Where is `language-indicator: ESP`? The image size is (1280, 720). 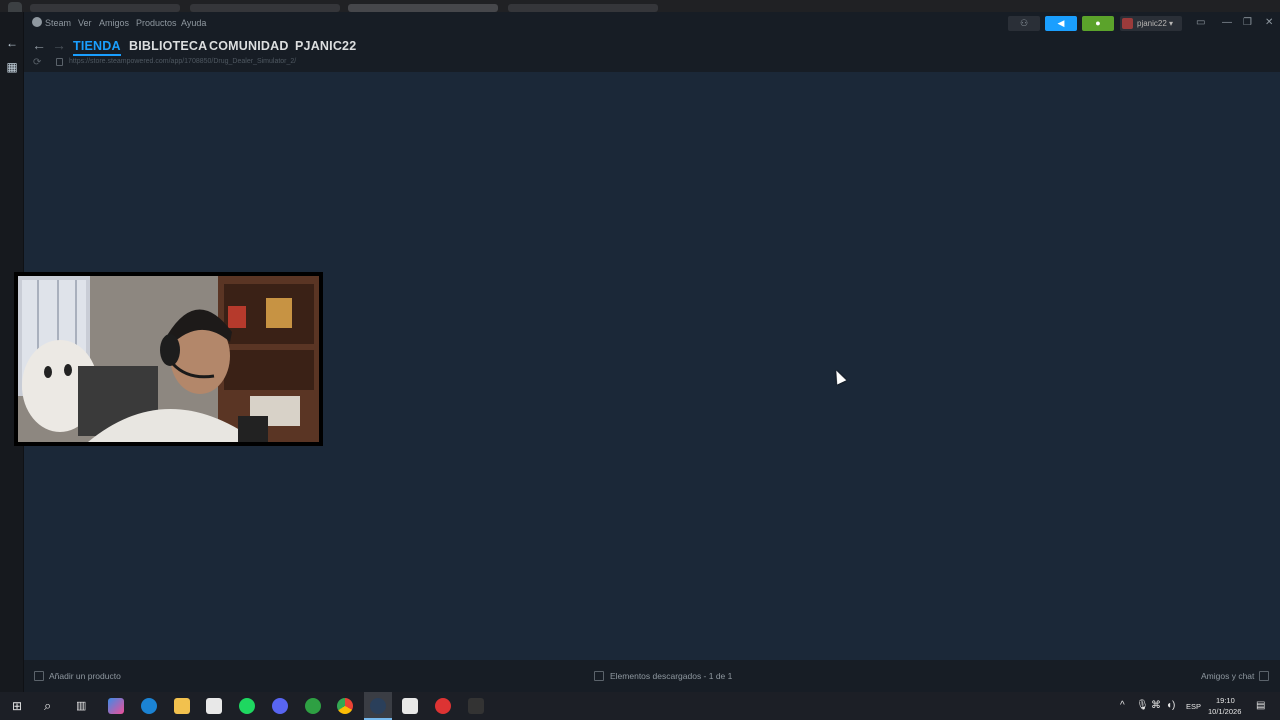
language-indicator: ESP is located at coordinates (1193, 706).